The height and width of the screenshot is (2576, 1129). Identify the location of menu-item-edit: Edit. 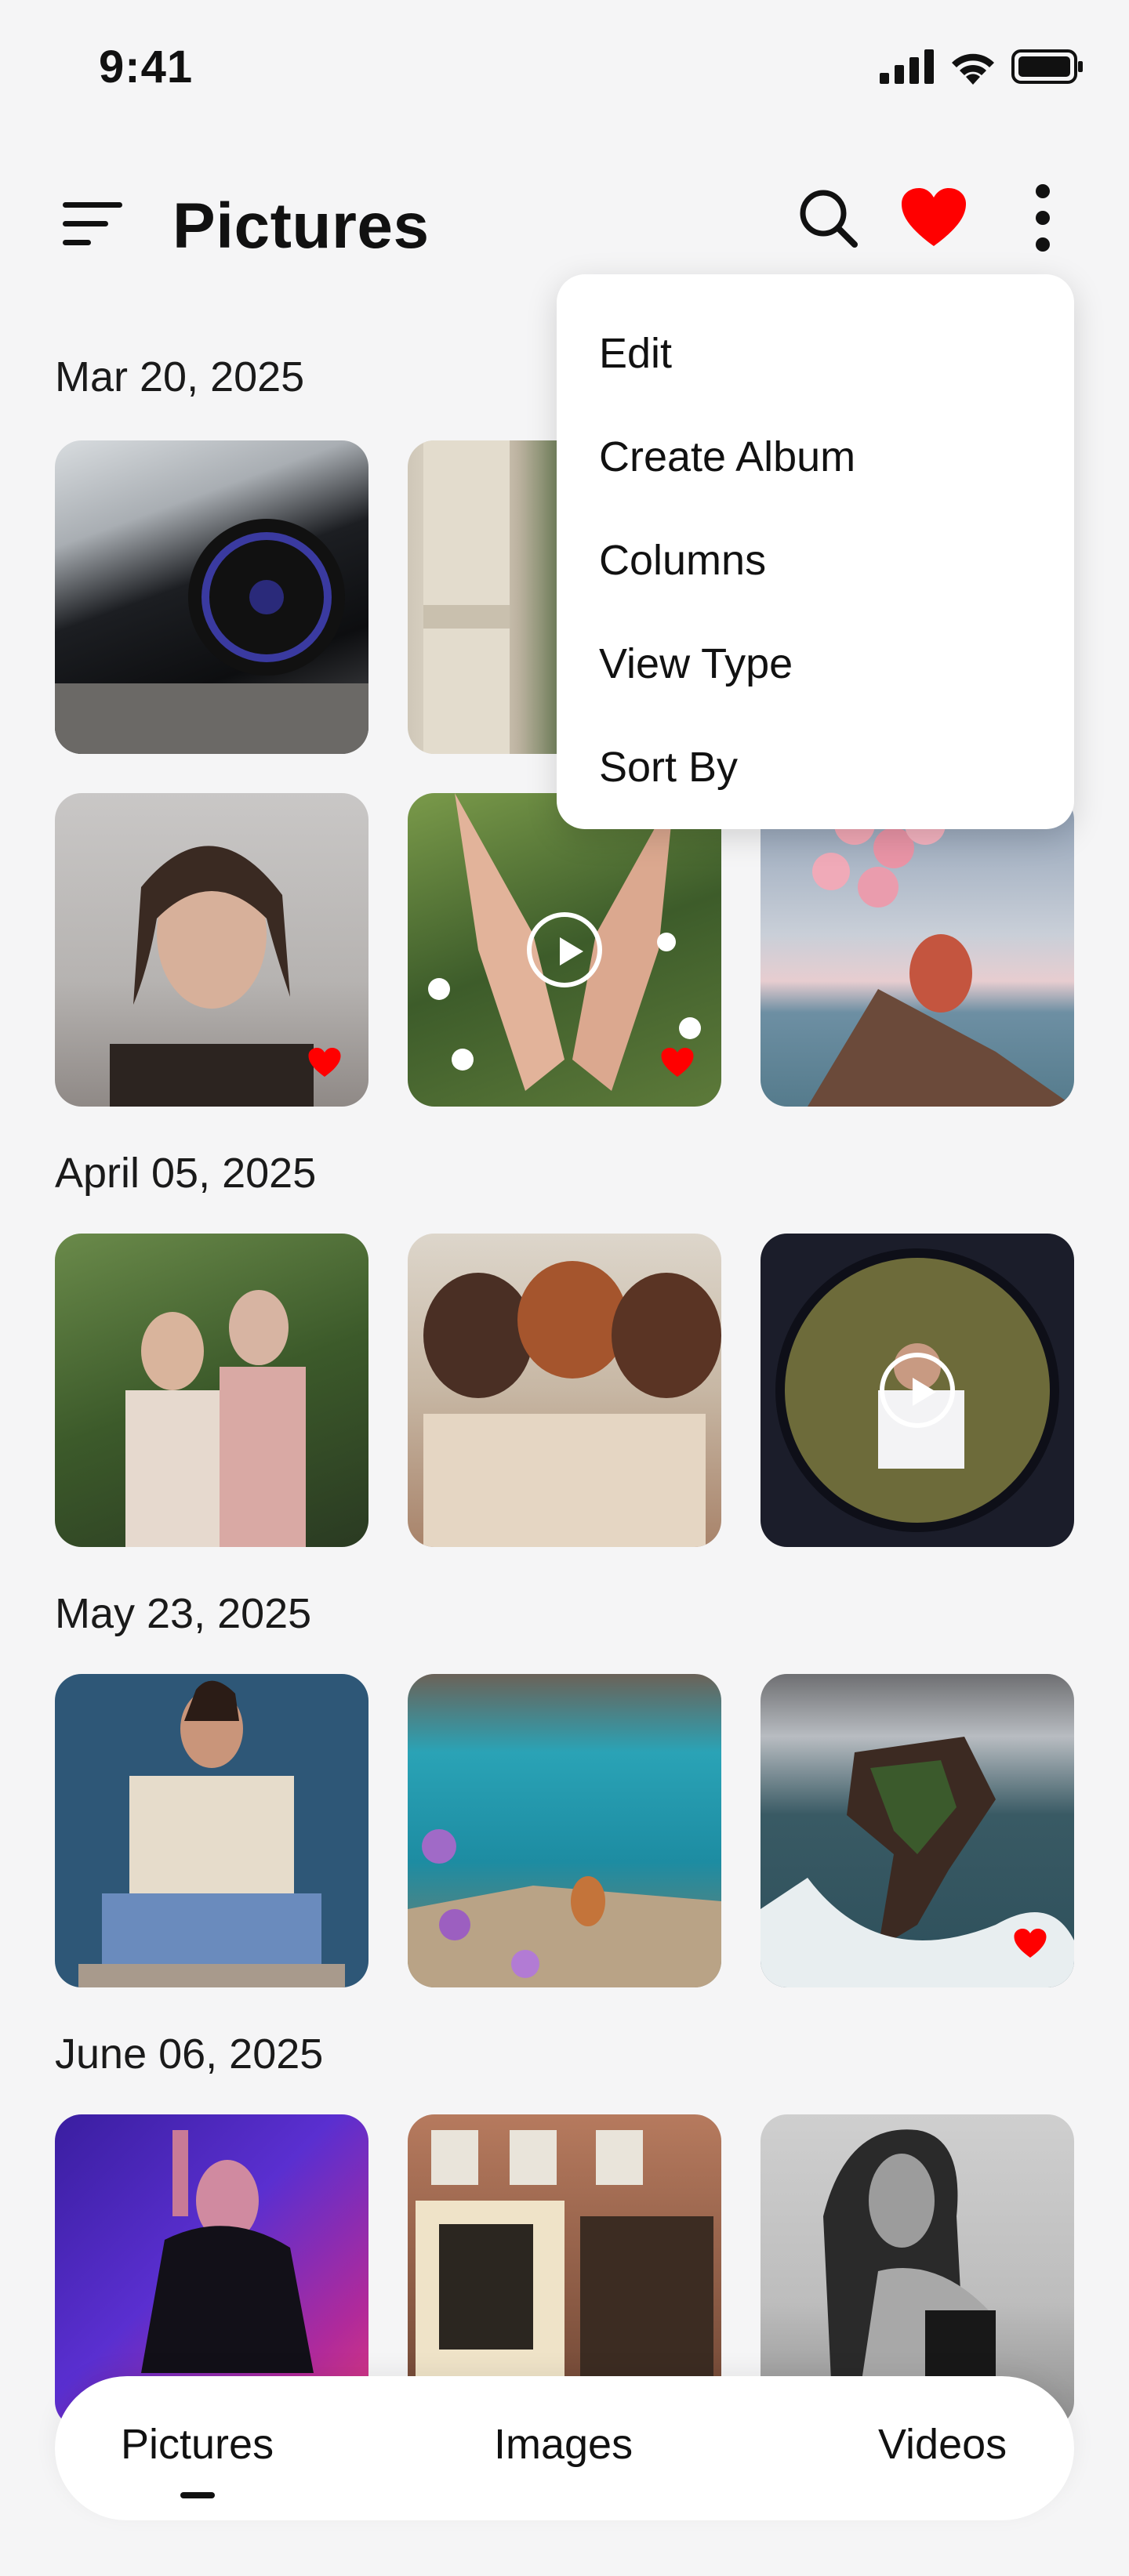
(635, 353).